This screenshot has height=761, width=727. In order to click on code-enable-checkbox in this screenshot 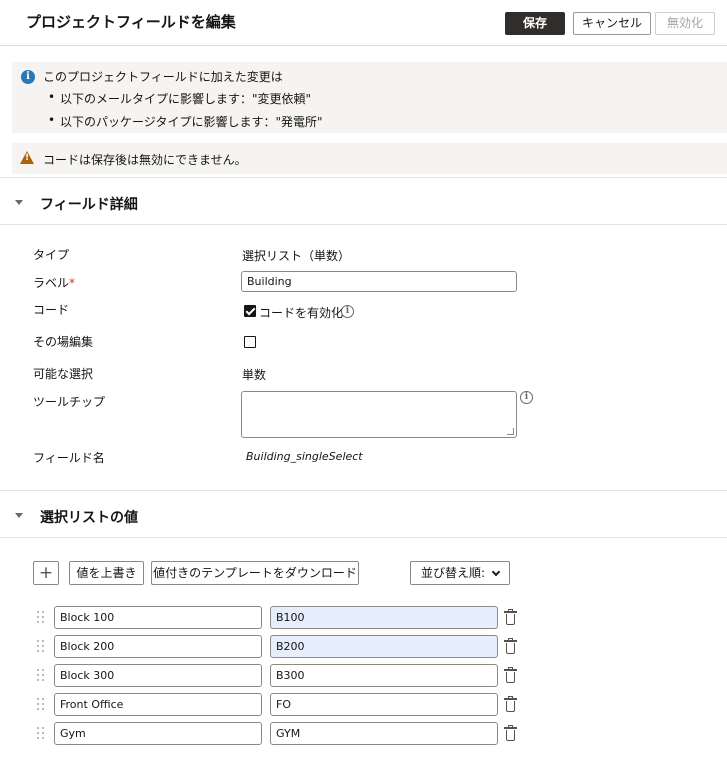, I will do `click(250, 311)`.